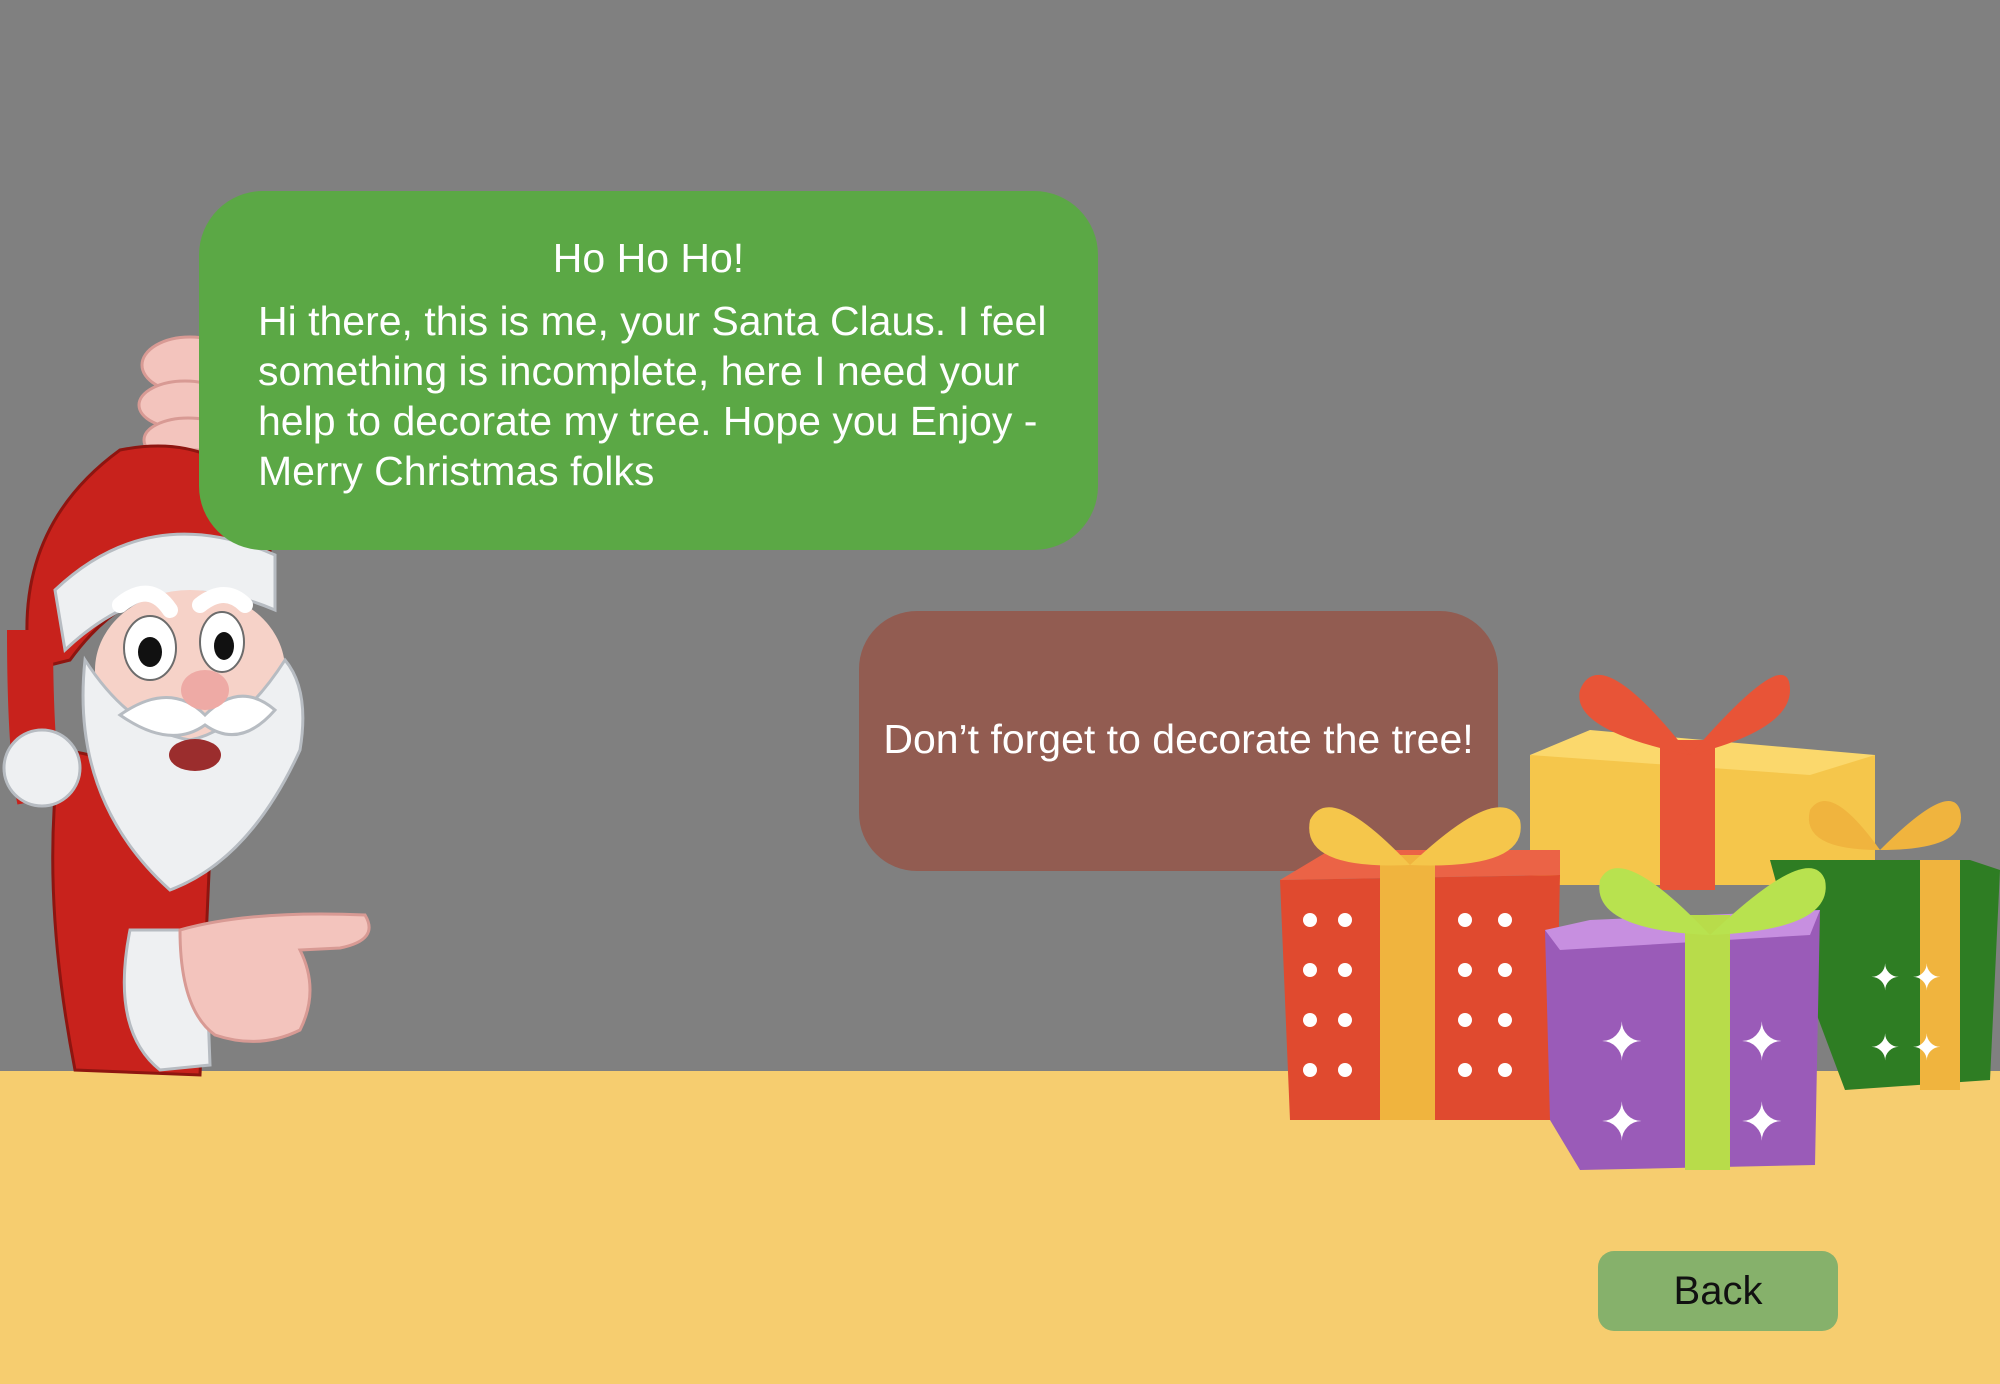 This screenshot has height=1384, width=2000. I want to click on gift-boxes-illustration: ✦ ✦ ✦ ✦ ✦ ✦ ✦ ✦, so click(1640, 922).